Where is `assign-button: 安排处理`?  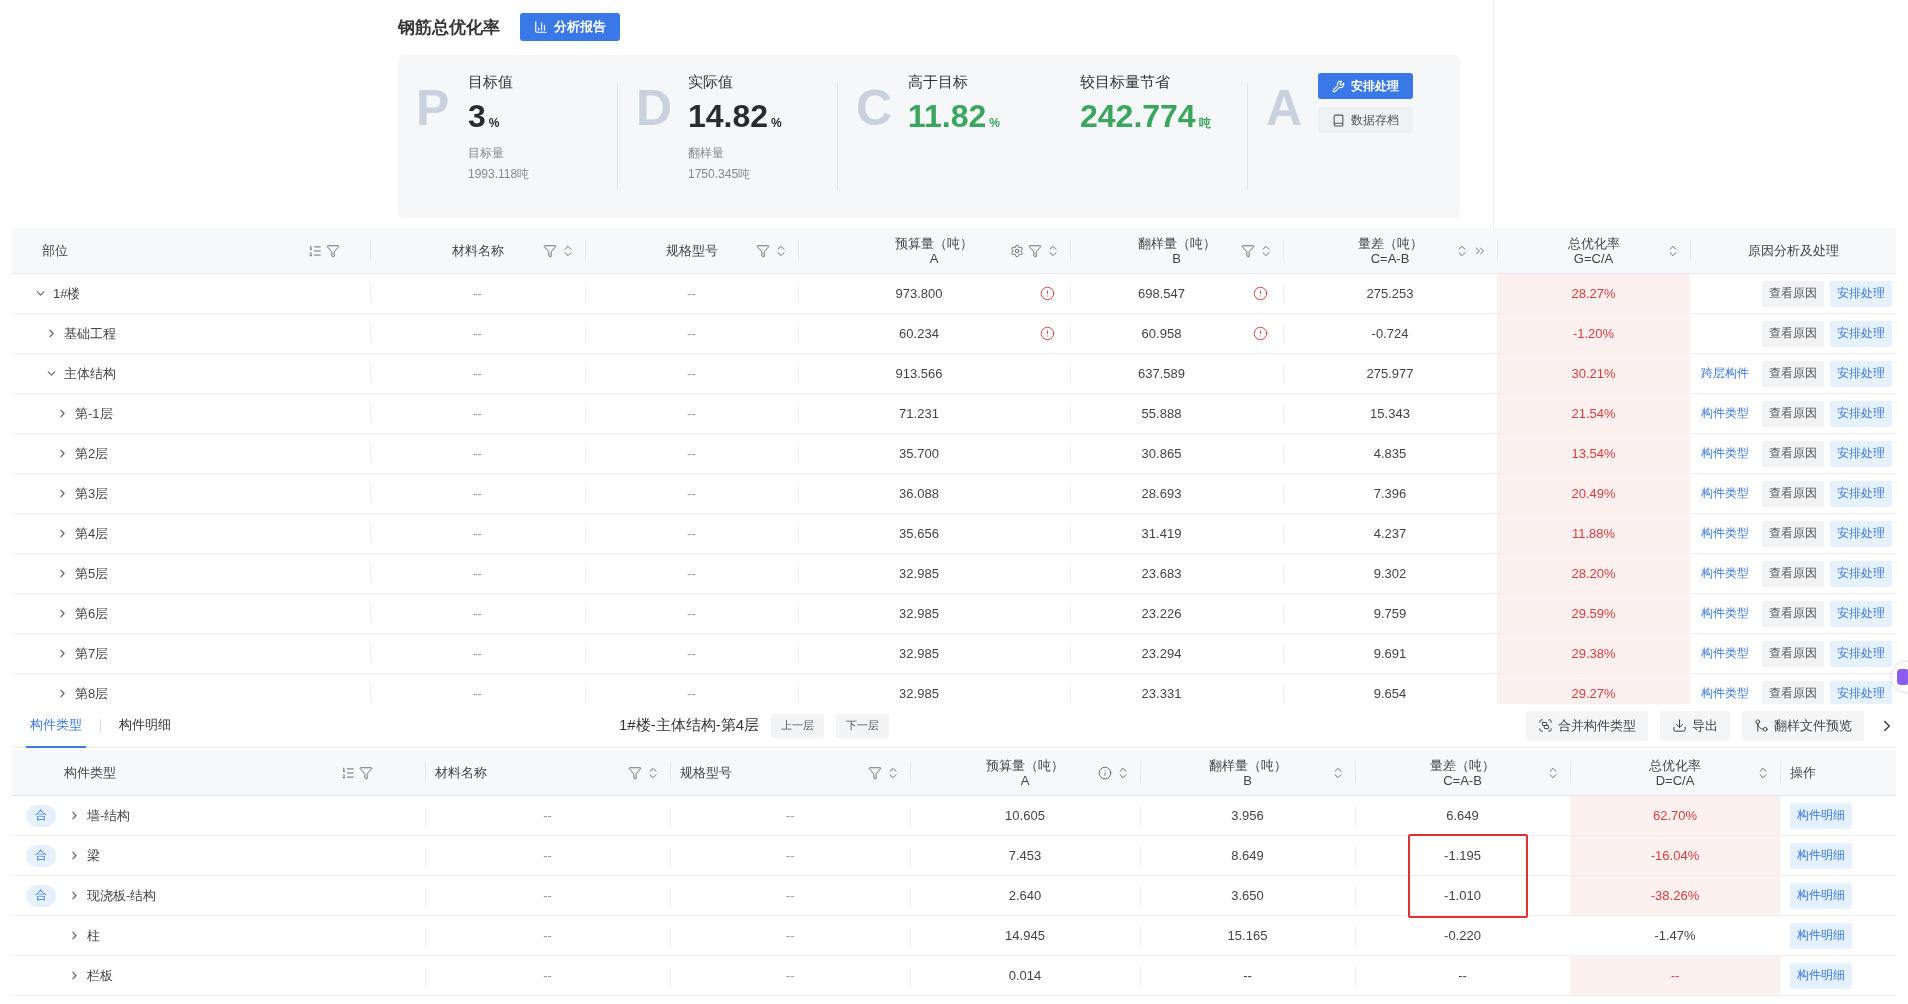 assign-button: 安排处理 is located at coordinates (1365, 86).